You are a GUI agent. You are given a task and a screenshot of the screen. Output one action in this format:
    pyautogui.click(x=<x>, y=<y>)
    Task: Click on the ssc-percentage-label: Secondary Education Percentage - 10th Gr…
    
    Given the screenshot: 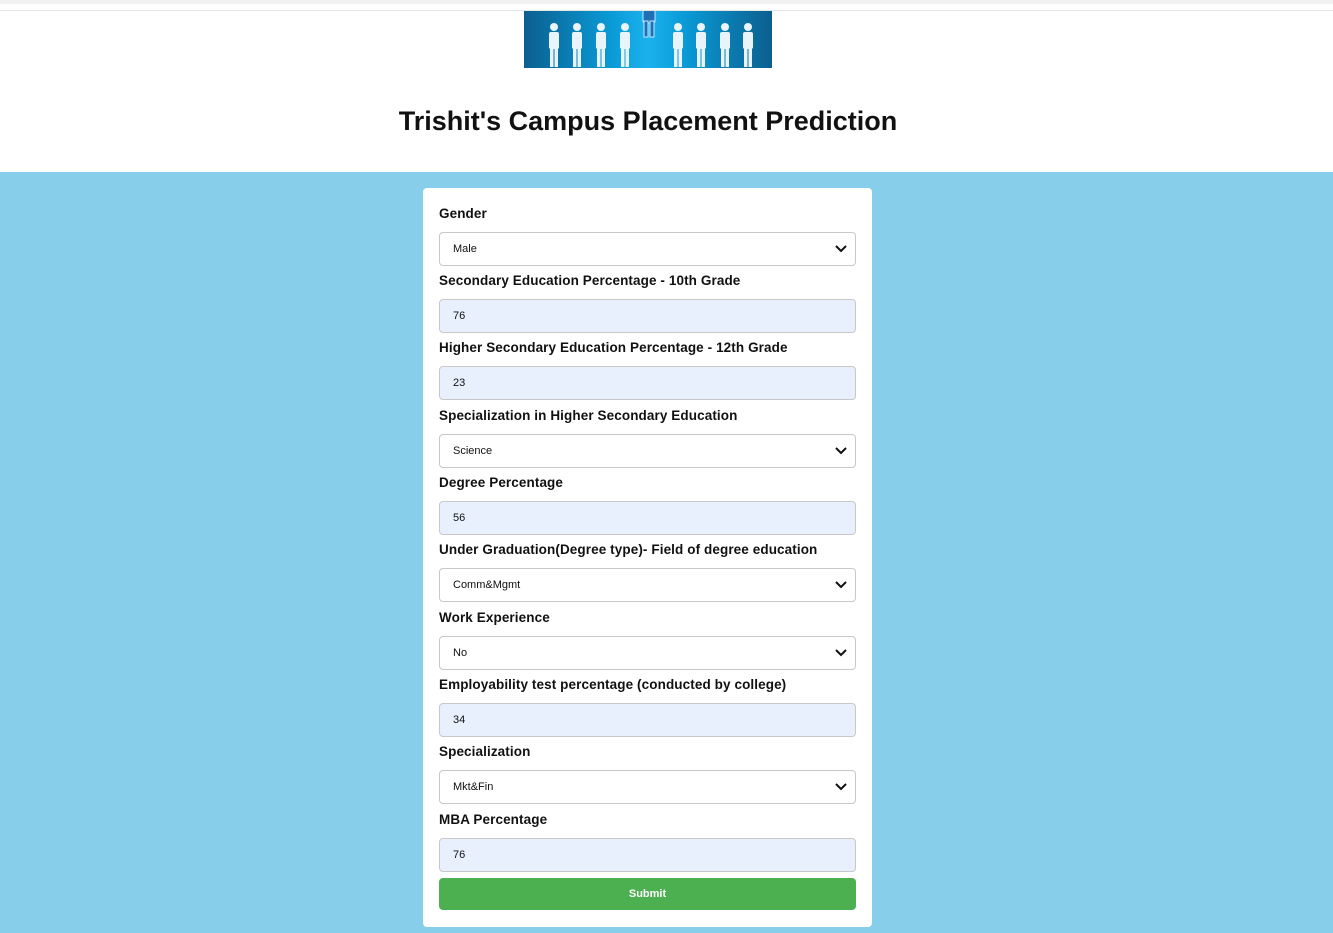 What is the action you would take?
    pyautogui.click(x=590, y=280)
    